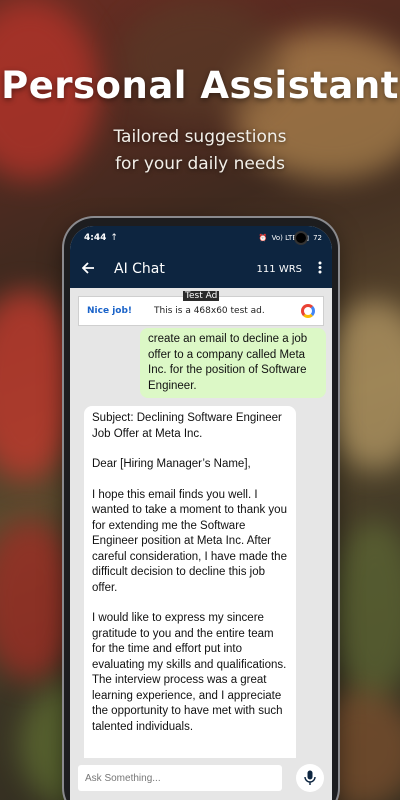 The height and width of the screenshot is (800, 400). Describe the element at coordinates (200, 137) in the screenshot. I see `promo-subtitle-line-1: Tailored suggestions` at that location.